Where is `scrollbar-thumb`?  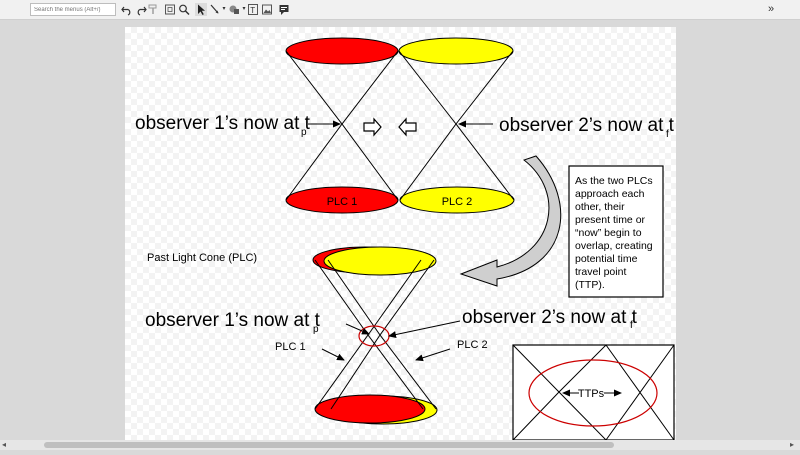 scrollbar-thumb is located at coordinates (329, 445).